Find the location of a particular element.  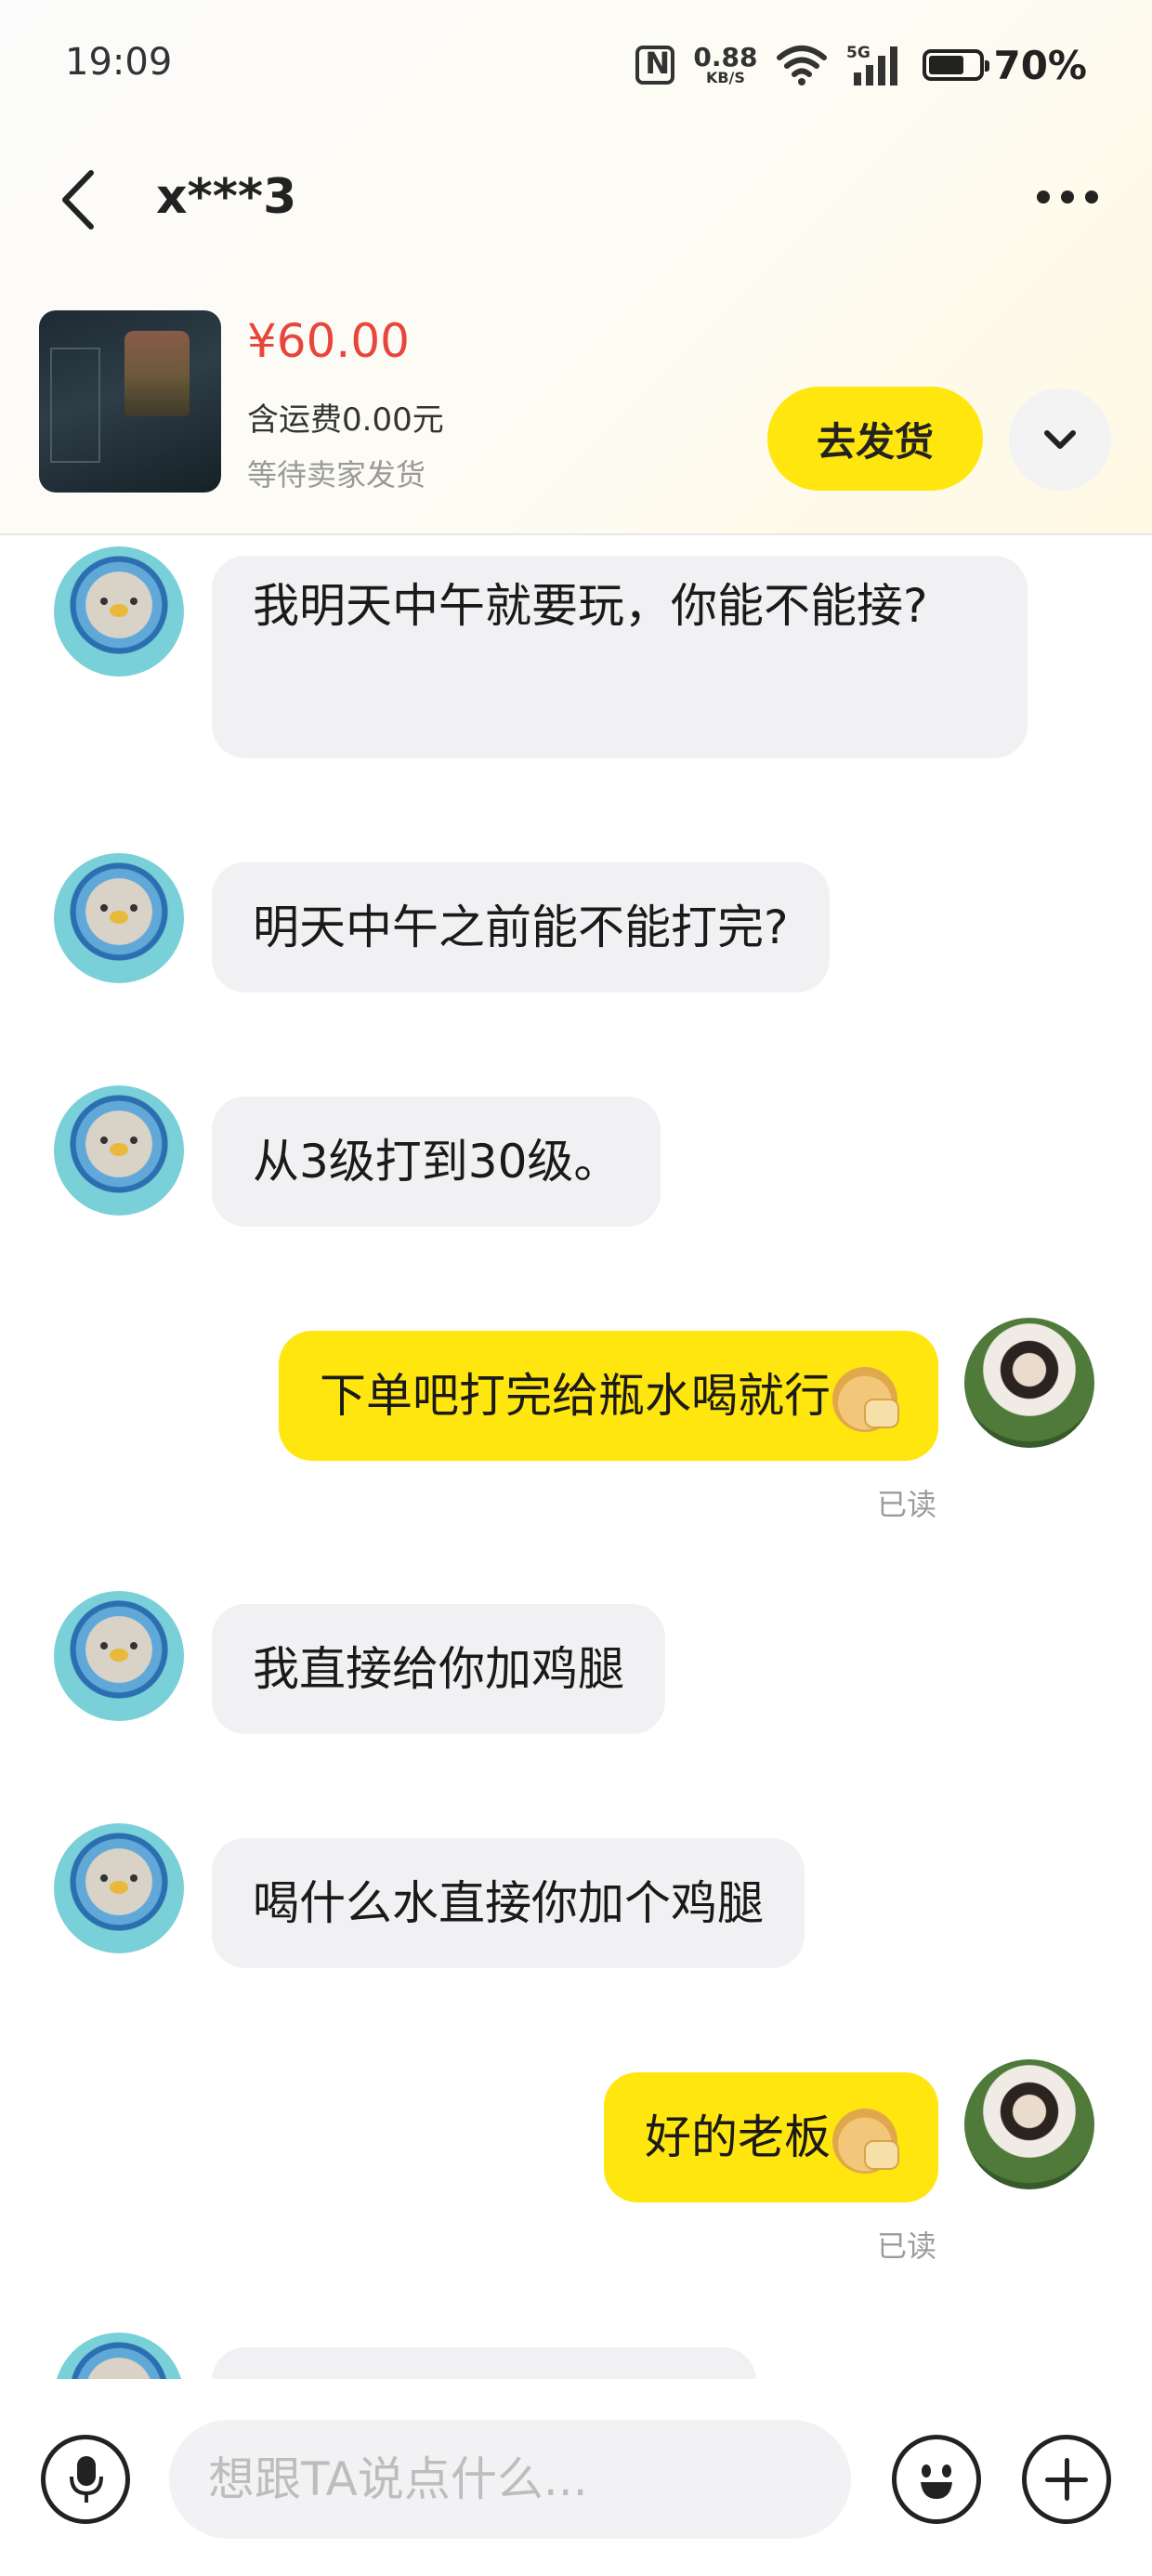

message-bubble-outgoing: 好的老板 is located at coordinates (771, 2137).